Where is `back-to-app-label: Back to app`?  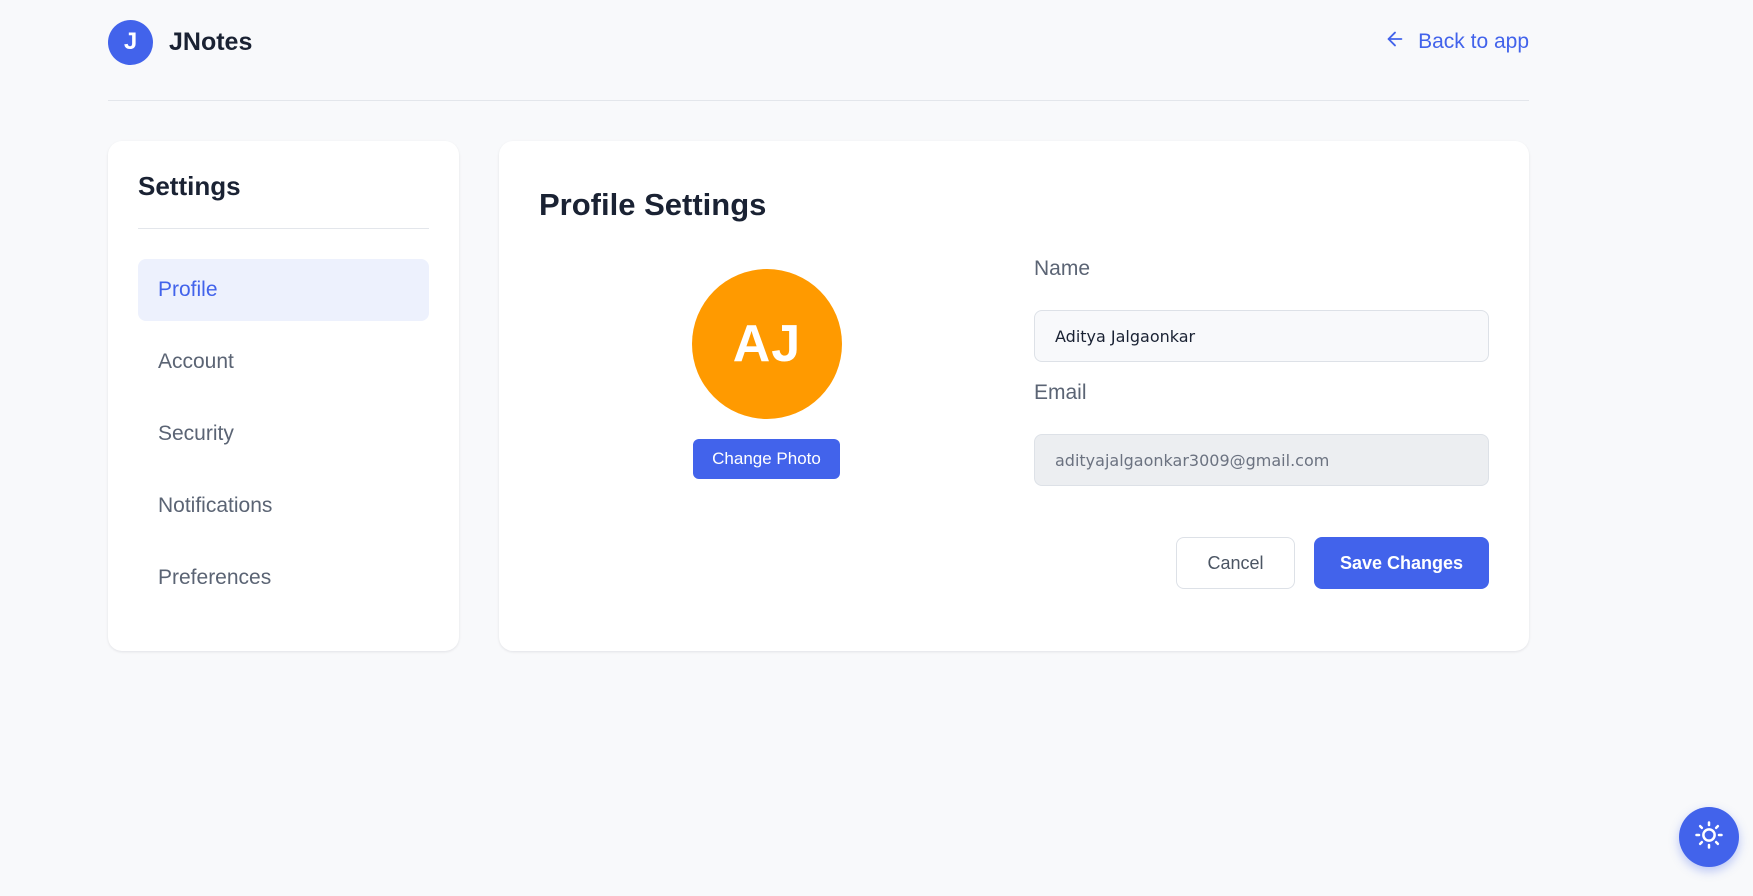 back-to-app-label: Back to app is located at coordinates (1473, 41).